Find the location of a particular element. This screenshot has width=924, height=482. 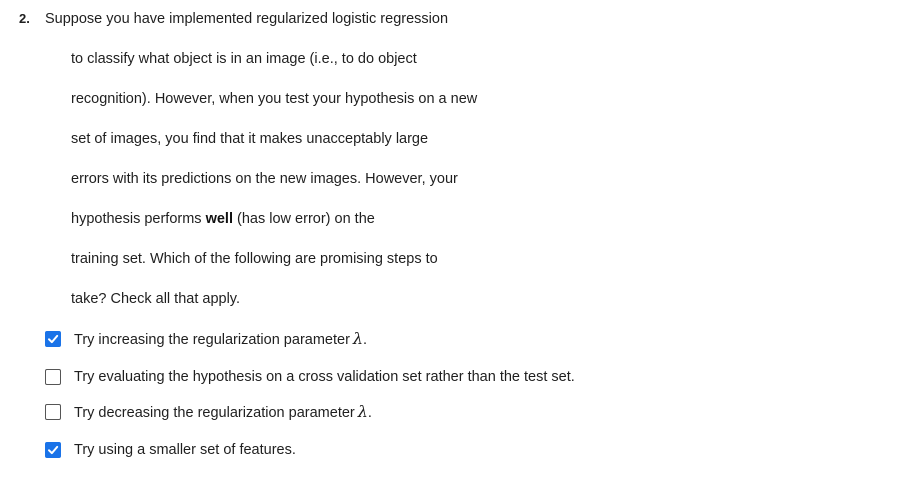

question-number: 2. is located at coordinates (24, 18).